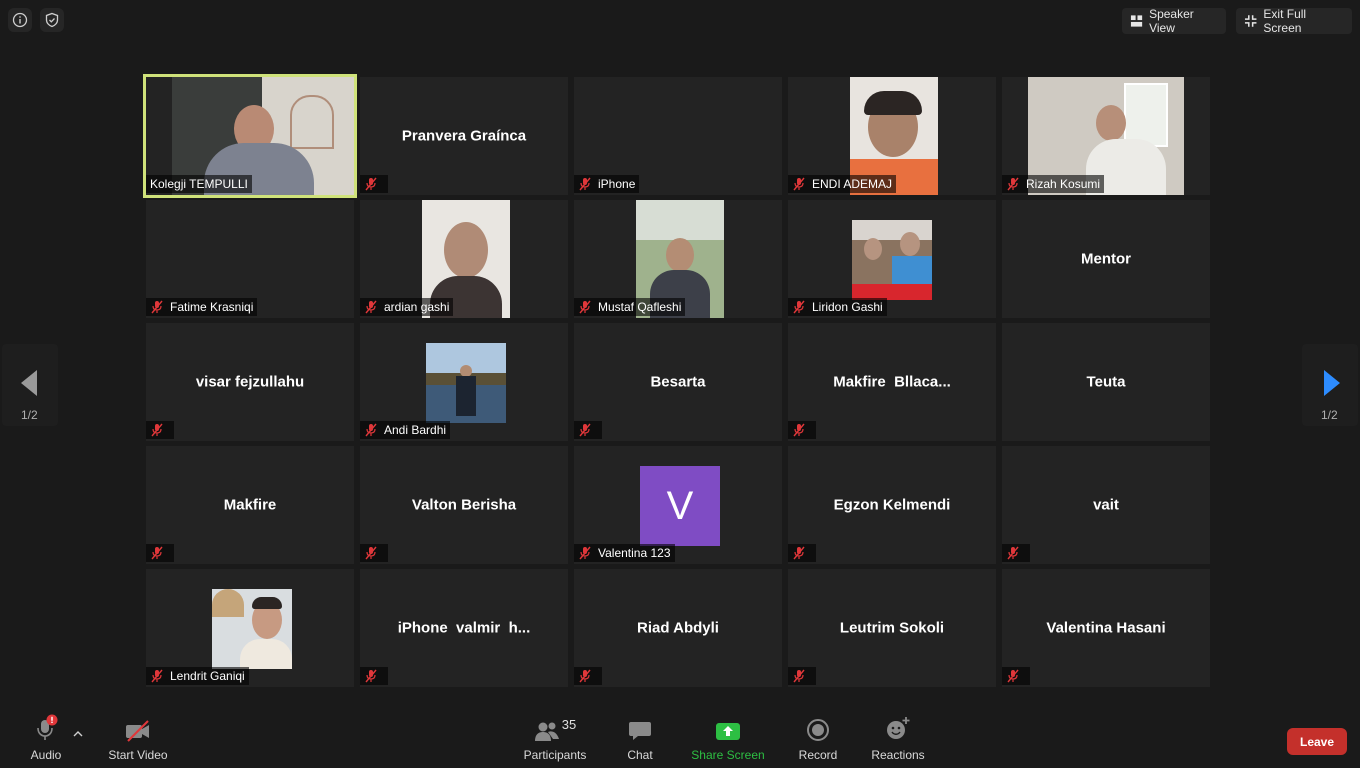 The image size is (1360, 768). What do you see at coordinates (728, 755) in the screenshot?
I see `share-screen-label: Share Screen` at bounding box center [728, 755].